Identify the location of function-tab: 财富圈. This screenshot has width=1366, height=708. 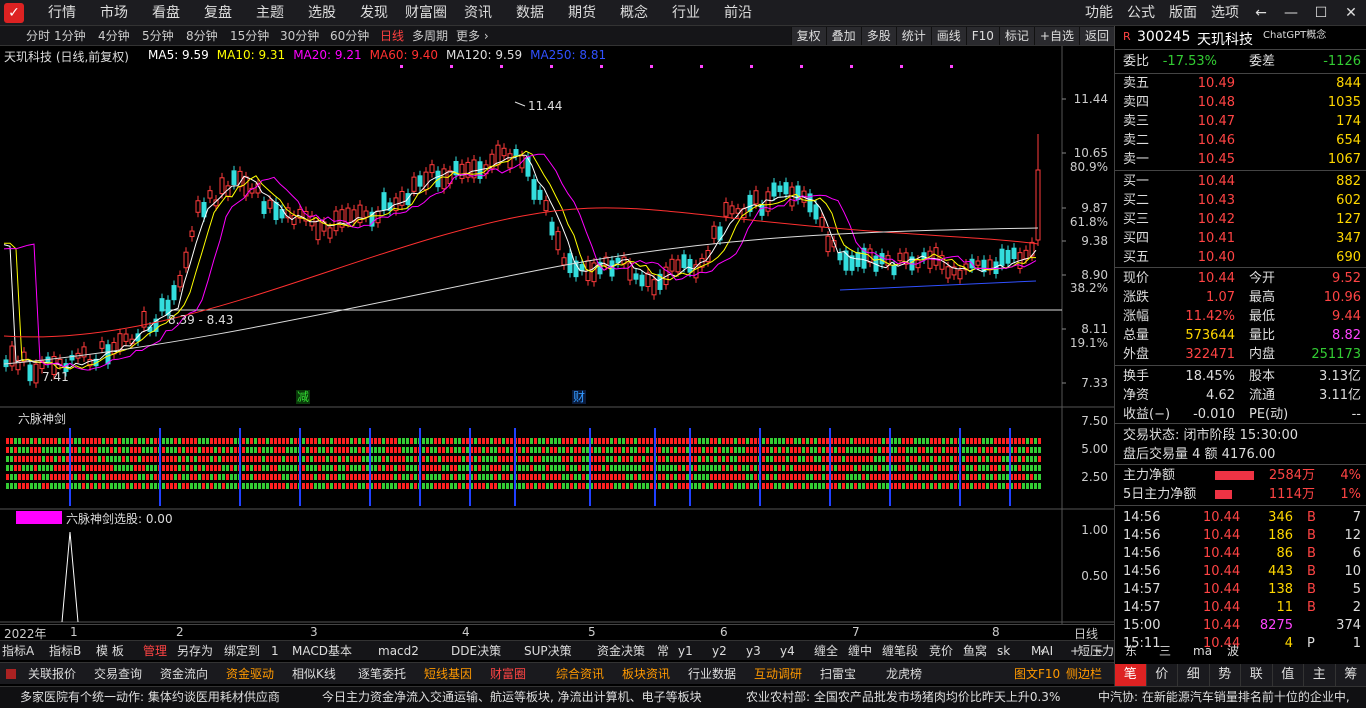
(508, 674).